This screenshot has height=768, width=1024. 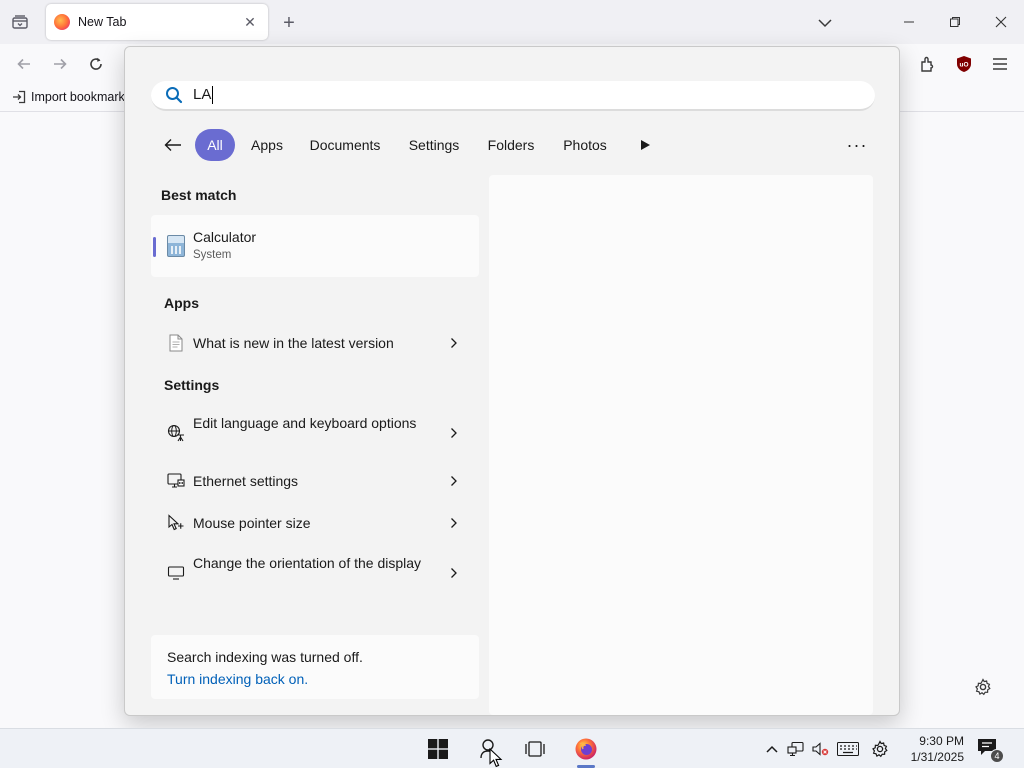 What do you see at coordinates (265, 657) in the screenshot?
I see `indexing-message: Search indexing was turned off.` at bounding box center [265, 657].